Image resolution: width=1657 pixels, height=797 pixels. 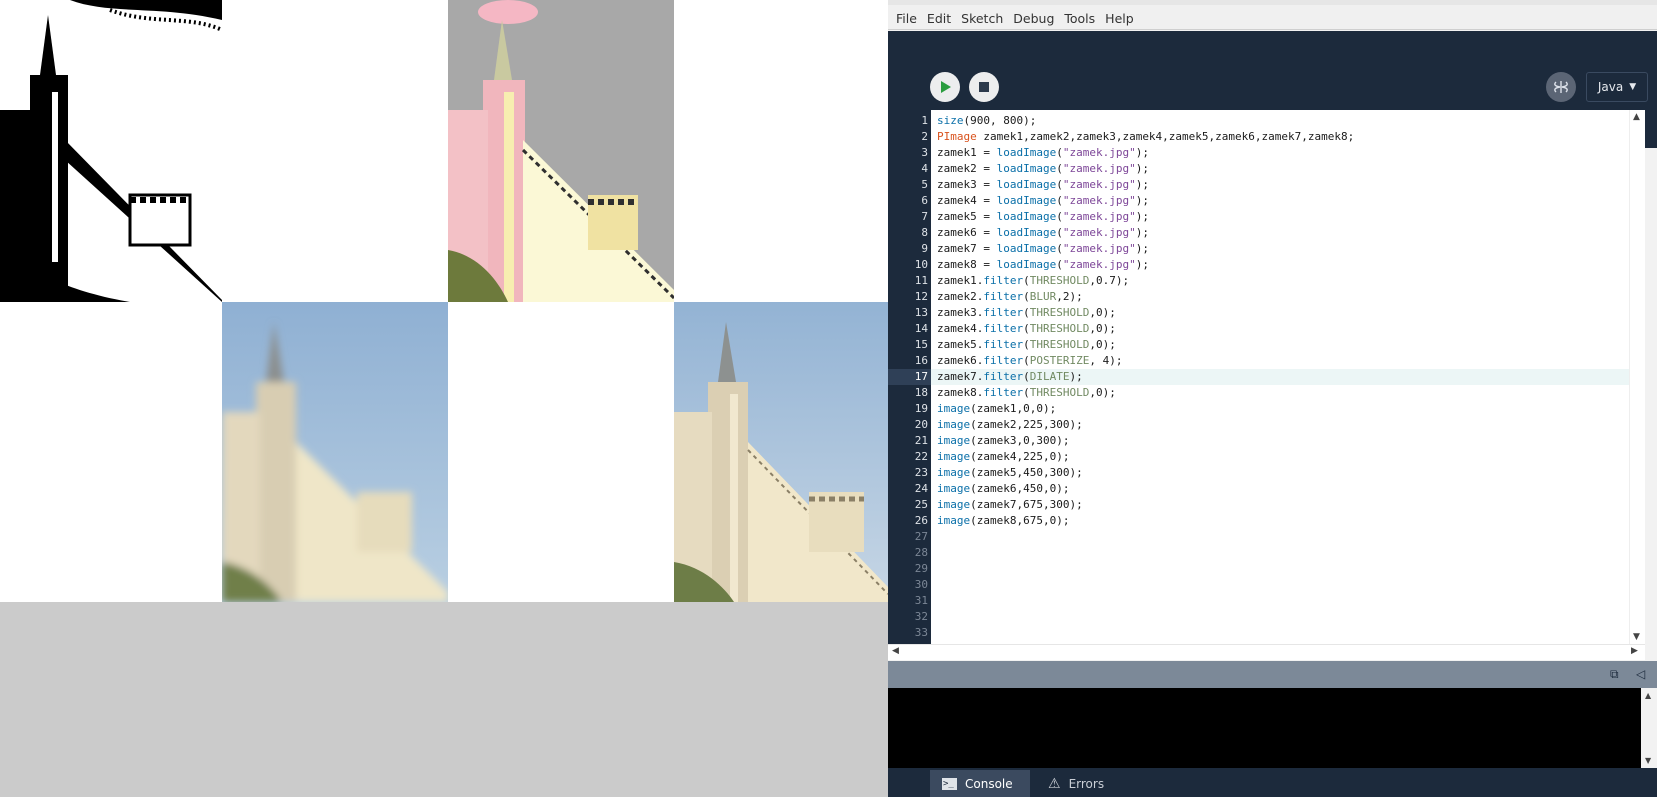 I want to click on castle-posterize-image, so click(x=561, y=151).